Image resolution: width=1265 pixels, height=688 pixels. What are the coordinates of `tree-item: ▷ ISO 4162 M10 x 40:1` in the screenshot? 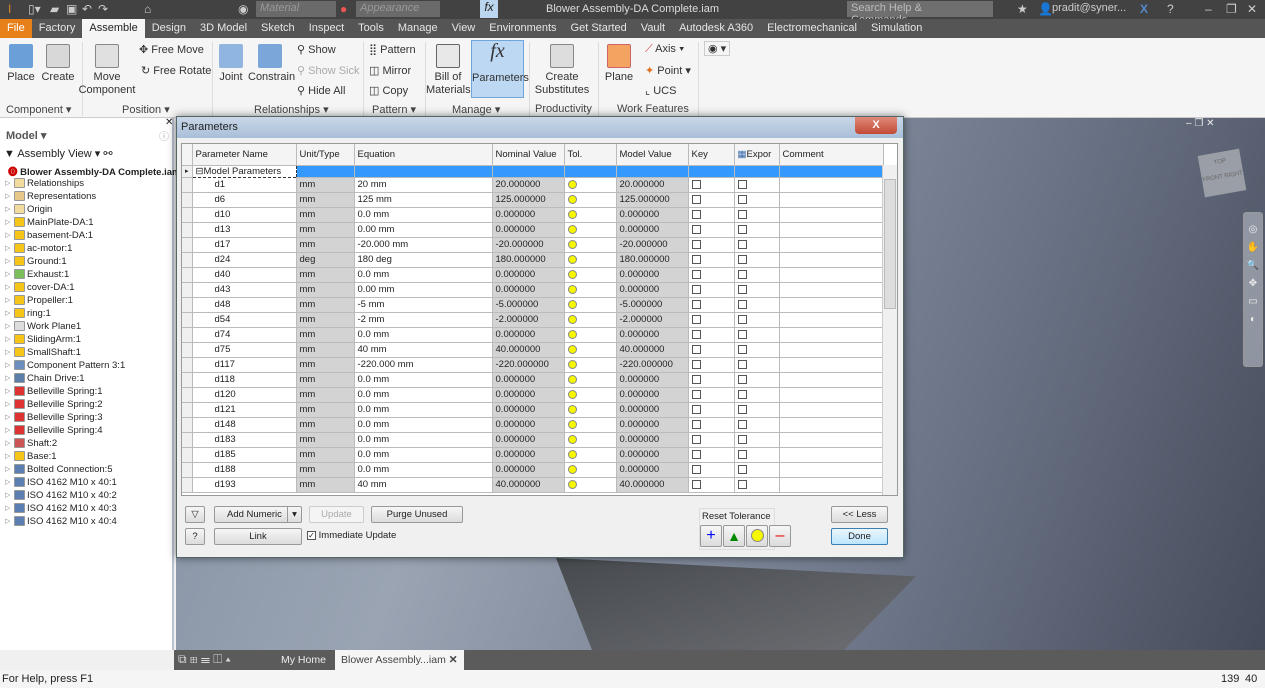 It's located at (87, 482).